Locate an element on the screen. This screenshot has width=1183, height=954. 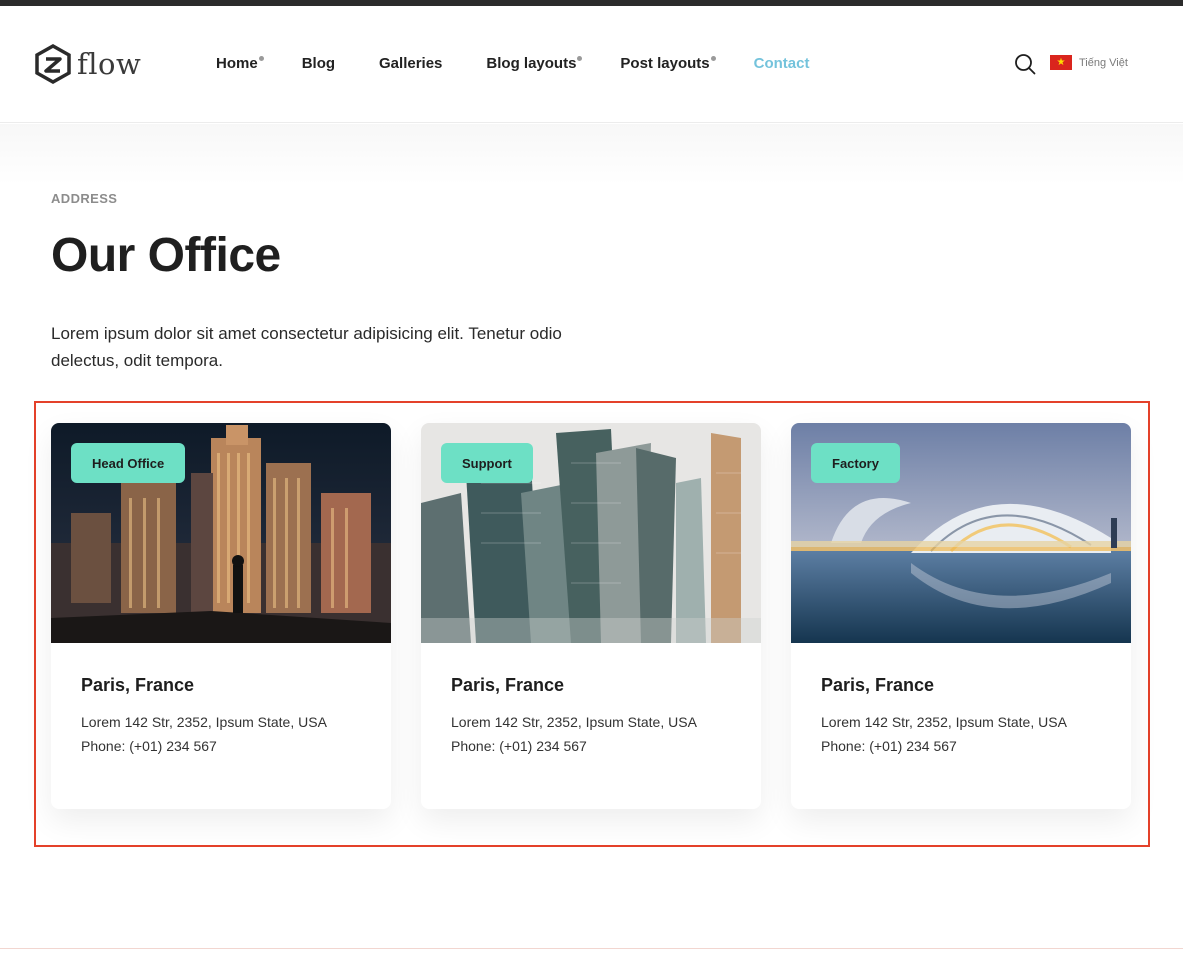
header-shadow-band is located at coordinates (591, 154).